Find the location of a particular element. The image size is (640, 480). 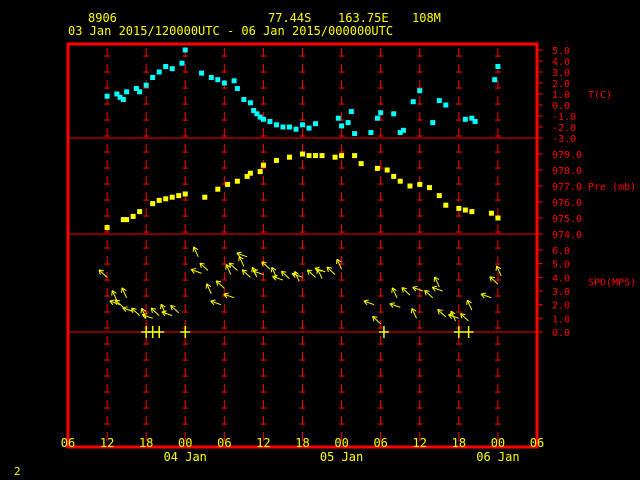

y-tick-label: 978.0 is located at coordinates (567, 171).